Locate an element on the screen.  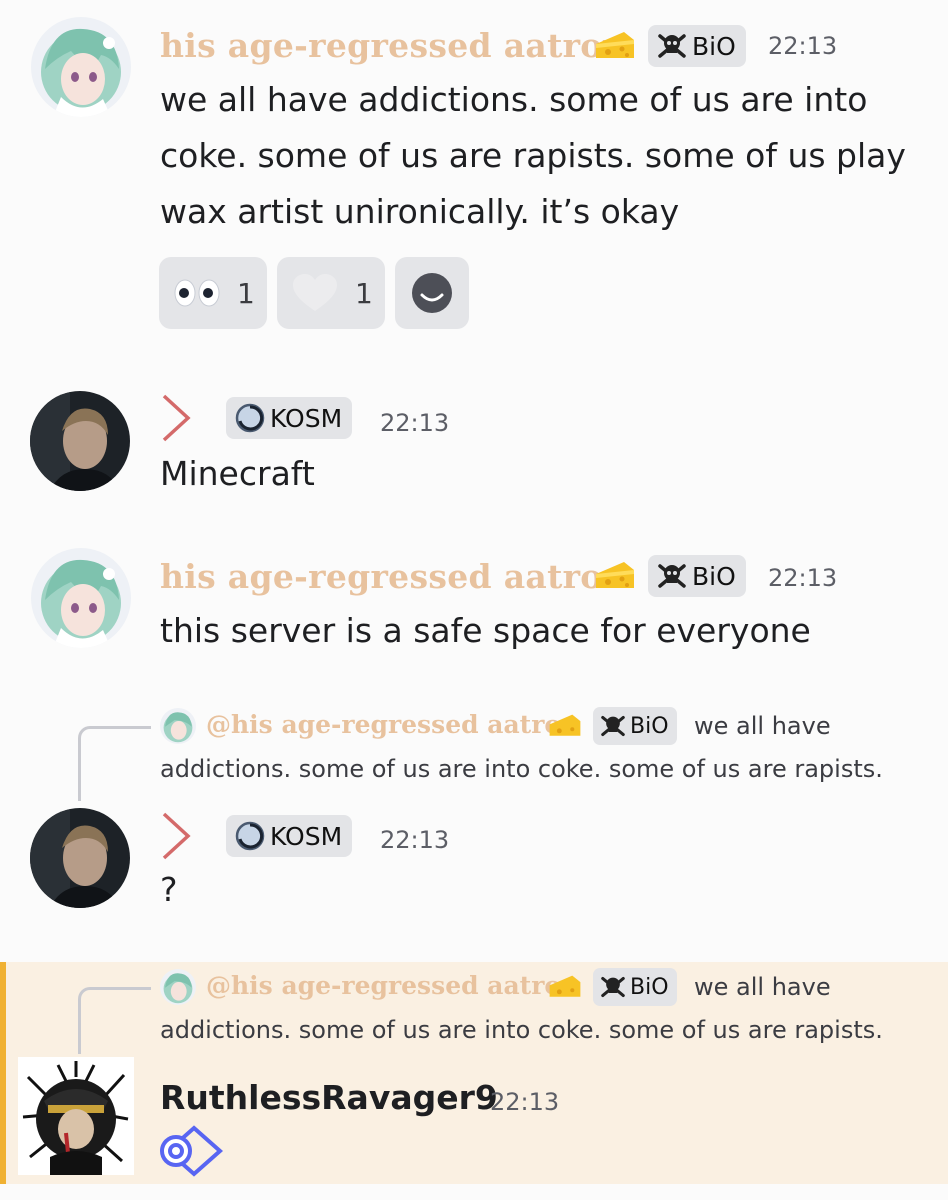
reaction-eyes: 1 is located at coordinates (213, 293).